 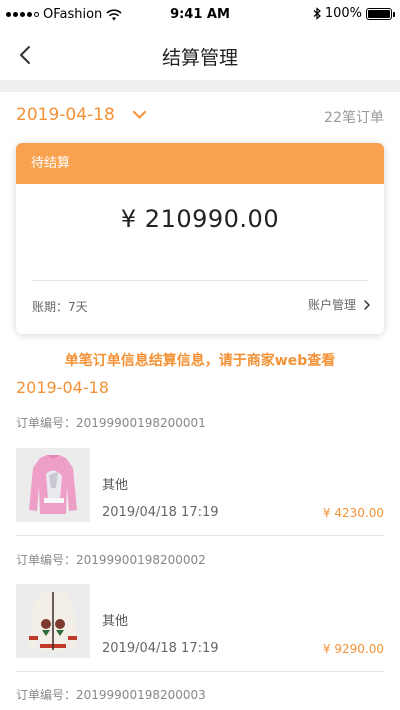 I want to click on billing-period: 账期：7天, so click(x=60, y=307).